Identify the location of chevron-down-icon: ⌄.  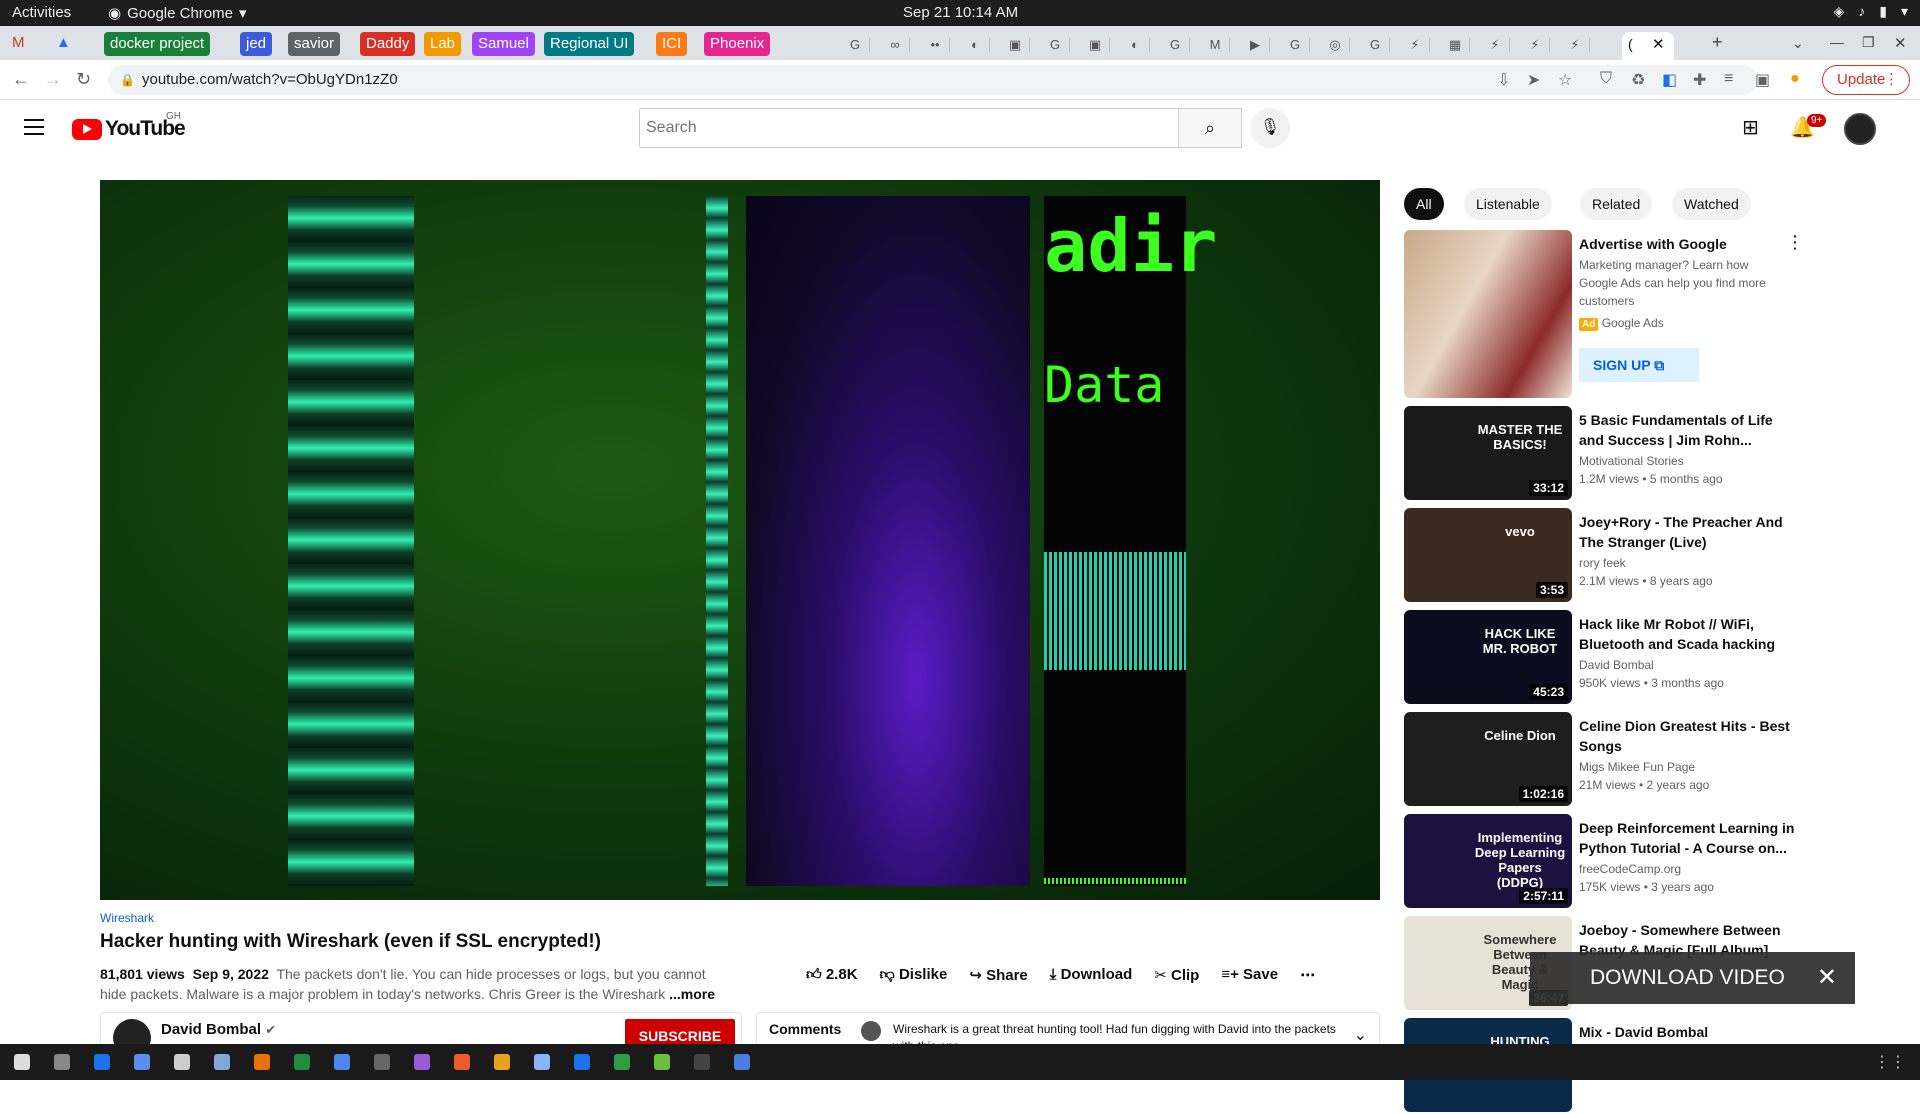
(1360, 1035).